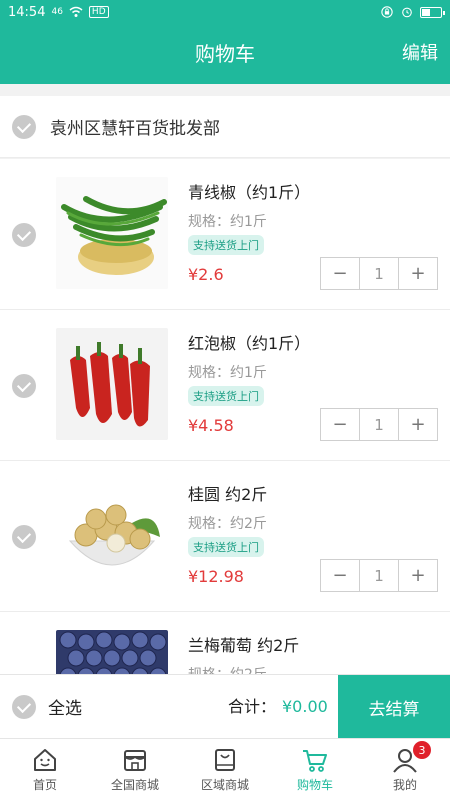 This screenshot has width=450, height=800. What do you see at coordinates (225, 12) in the screenshot?
I see `status-bar: 14:54 46 HD` at bounding box center [225, 12].